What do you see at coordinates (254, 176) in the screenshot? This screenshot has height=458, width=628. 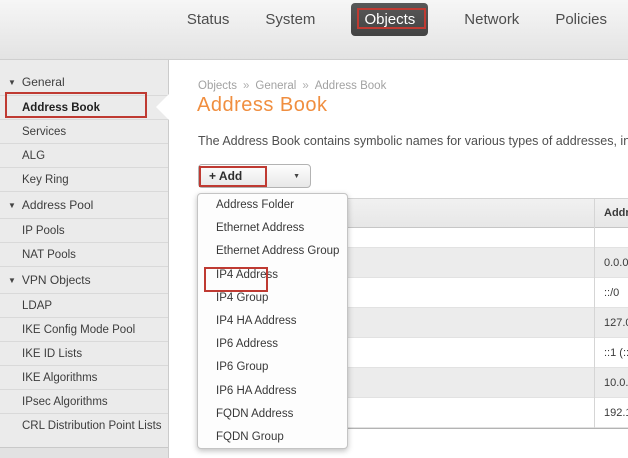 I see `add-button: + Add ▼` at bounding box center [254, 176].